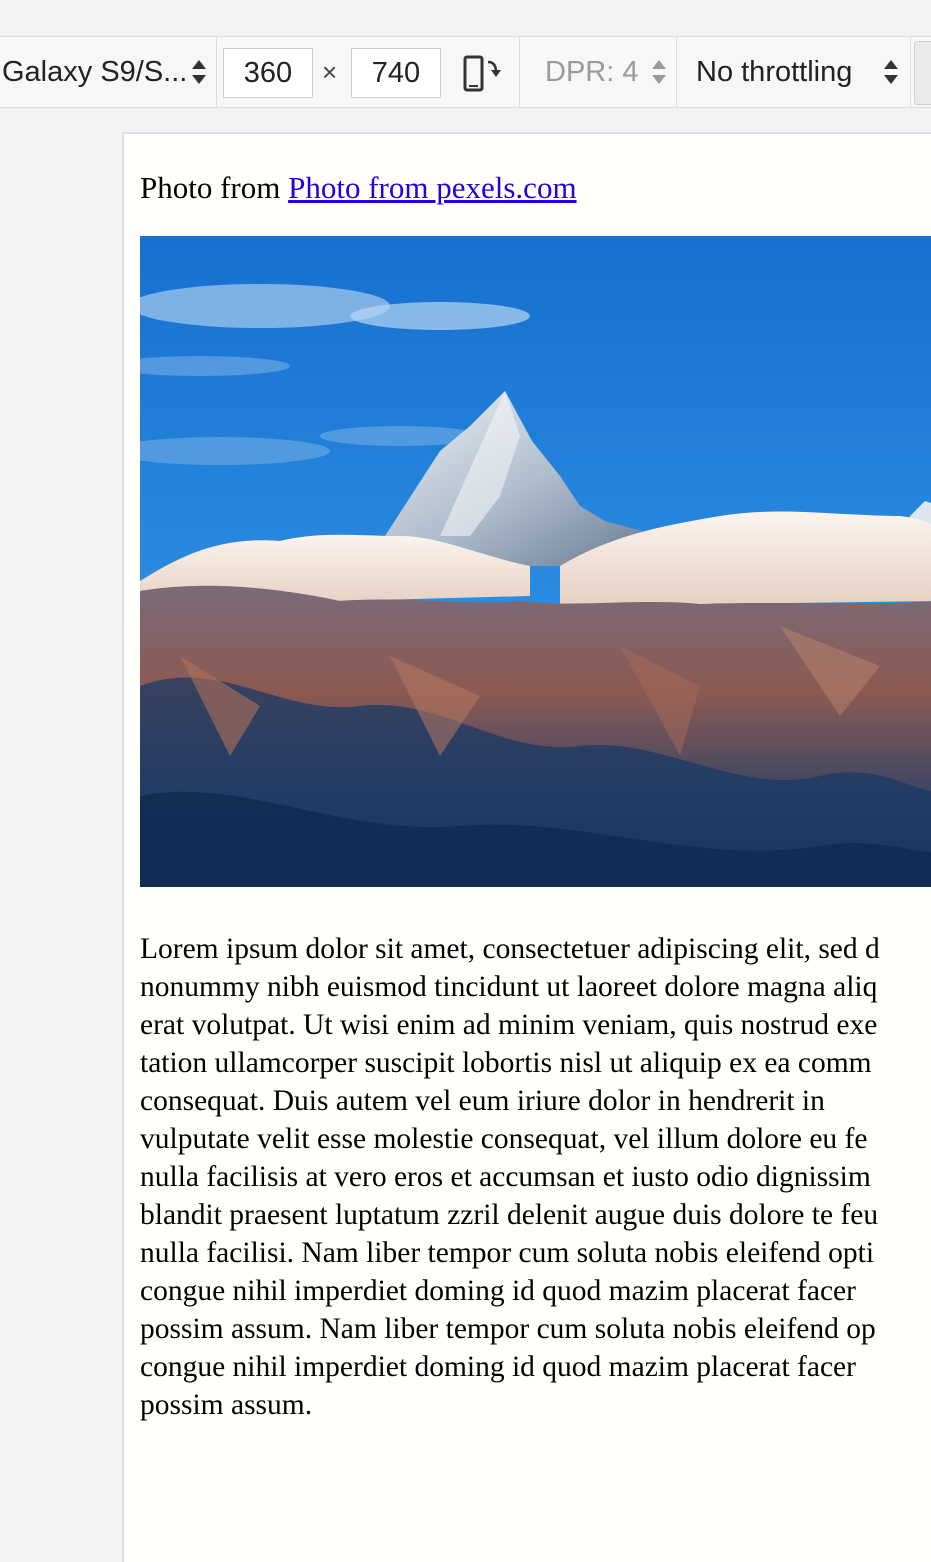  Describe the element at coordinates (396, 73) in the screenshot. I see `height-input: 740` at that location.